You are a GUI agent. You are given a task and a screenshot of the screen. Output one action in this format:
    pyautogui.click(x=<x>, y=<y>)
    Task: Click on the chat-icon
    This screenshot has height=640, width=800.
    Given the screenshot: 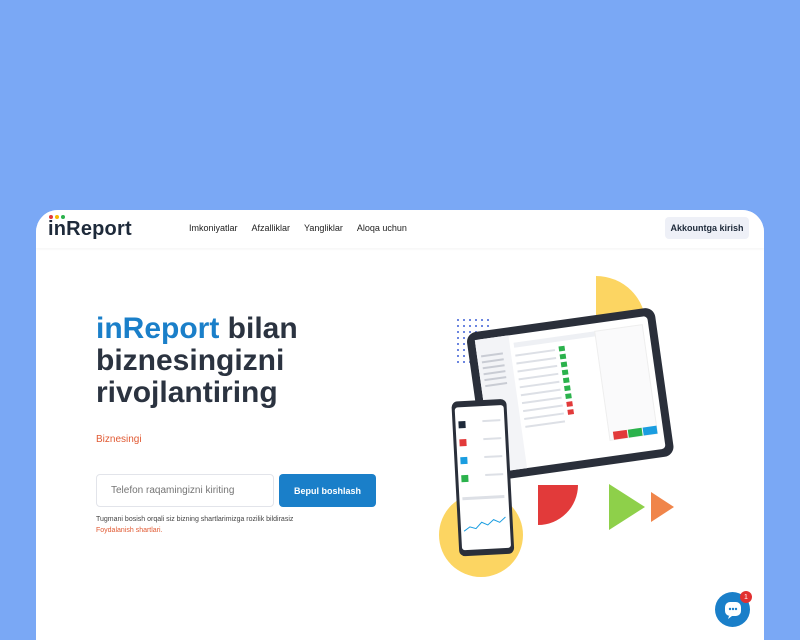 What is the action you would take?
    pyautogui.click(x=732, y=610)
    